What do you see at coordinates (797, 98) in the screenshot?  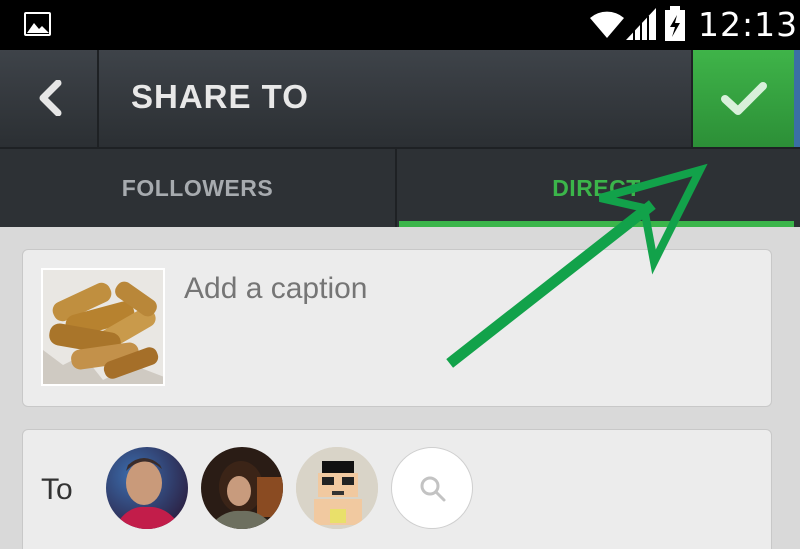 I see `header-edge` at bounding box center [797, 98].